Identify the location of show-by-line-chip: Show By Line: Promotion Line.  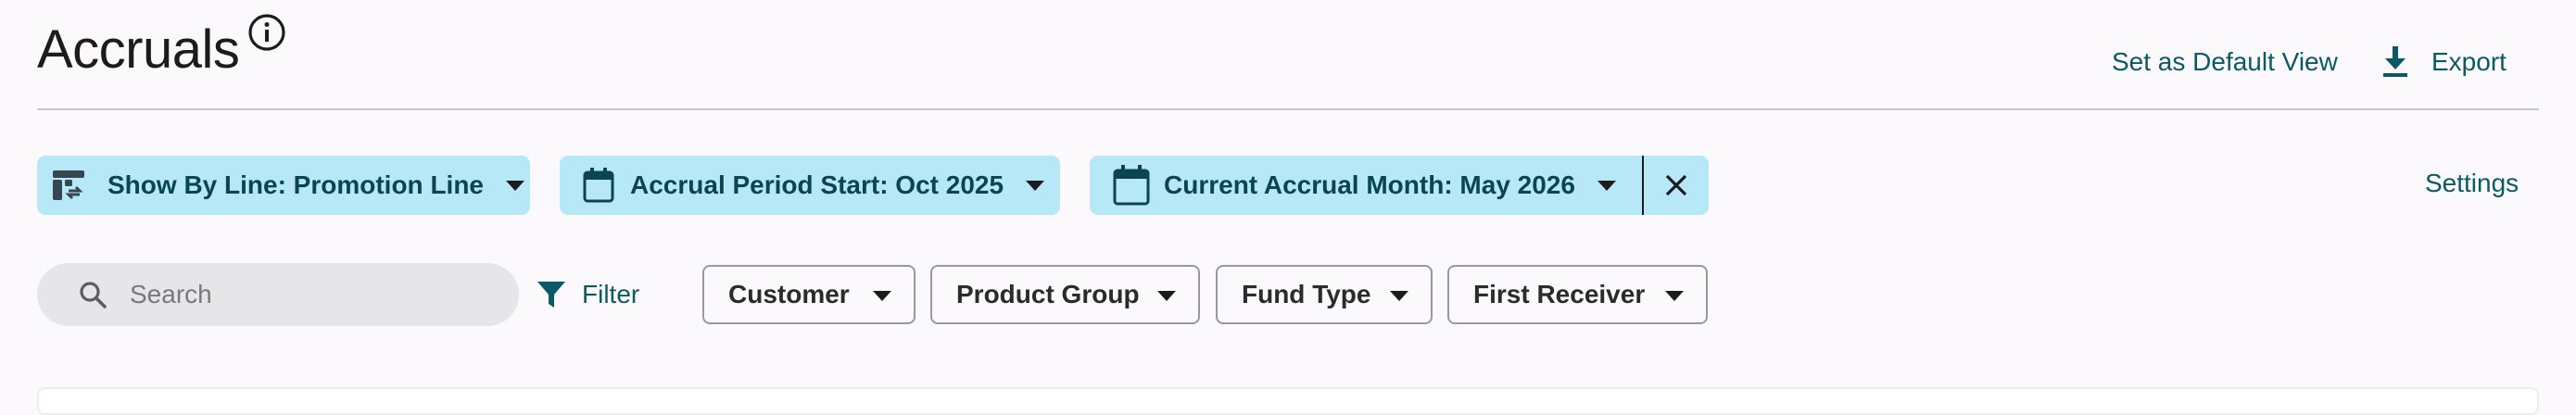
(283, 185).